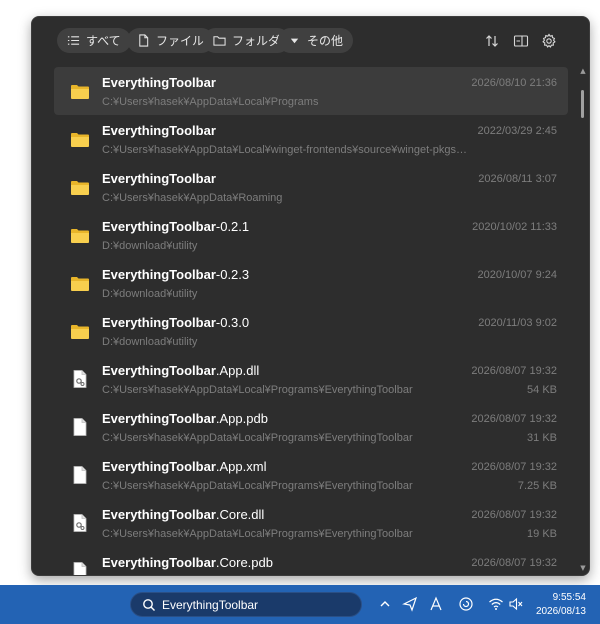 The image size is (600, 624). What do you see at coordinates (583, 319) in the screenshot?
I see `vertical-scrollbar: ▲ ▼` at bounding box center [583, 319].